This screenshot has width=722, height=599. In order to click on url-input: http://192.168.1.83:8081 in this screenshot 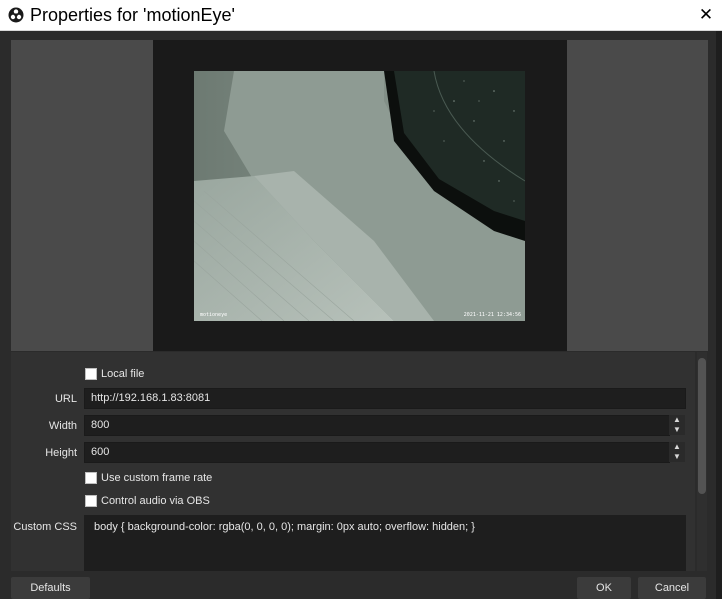, I will do `click(385, 398)`.